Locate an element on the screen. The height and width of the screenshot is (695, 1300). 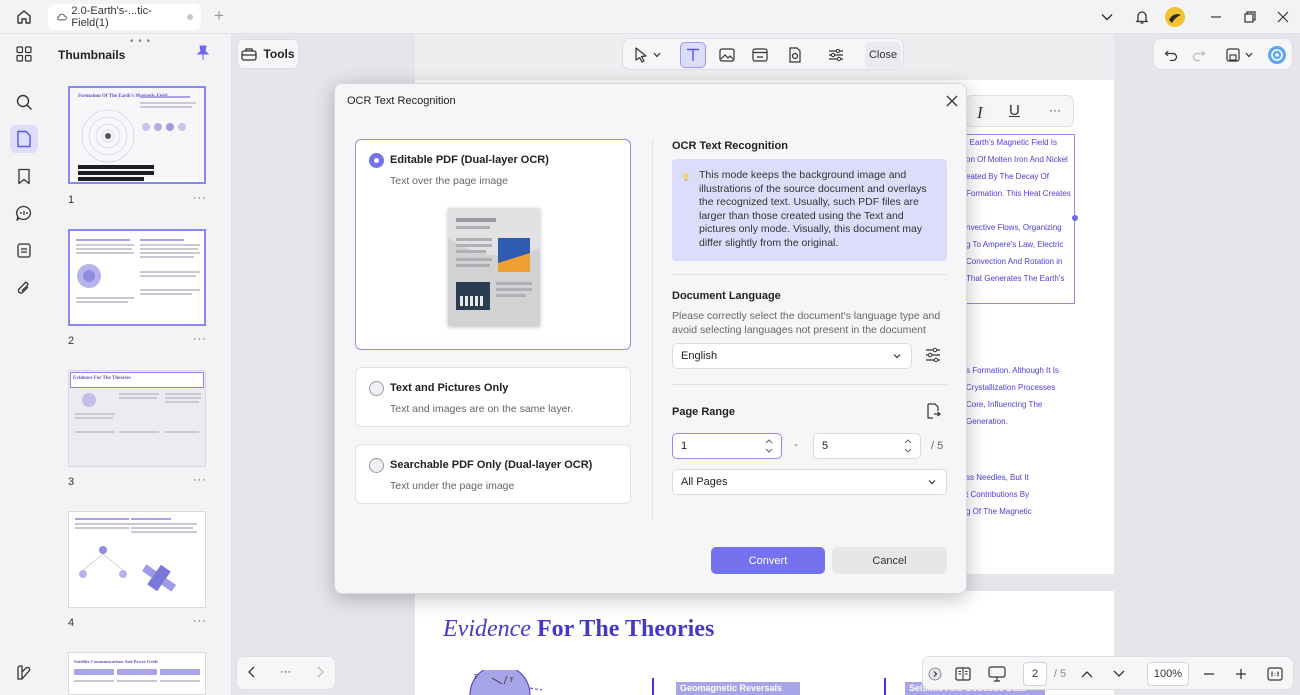
collapse-icon is located at coordinates (935, 674).